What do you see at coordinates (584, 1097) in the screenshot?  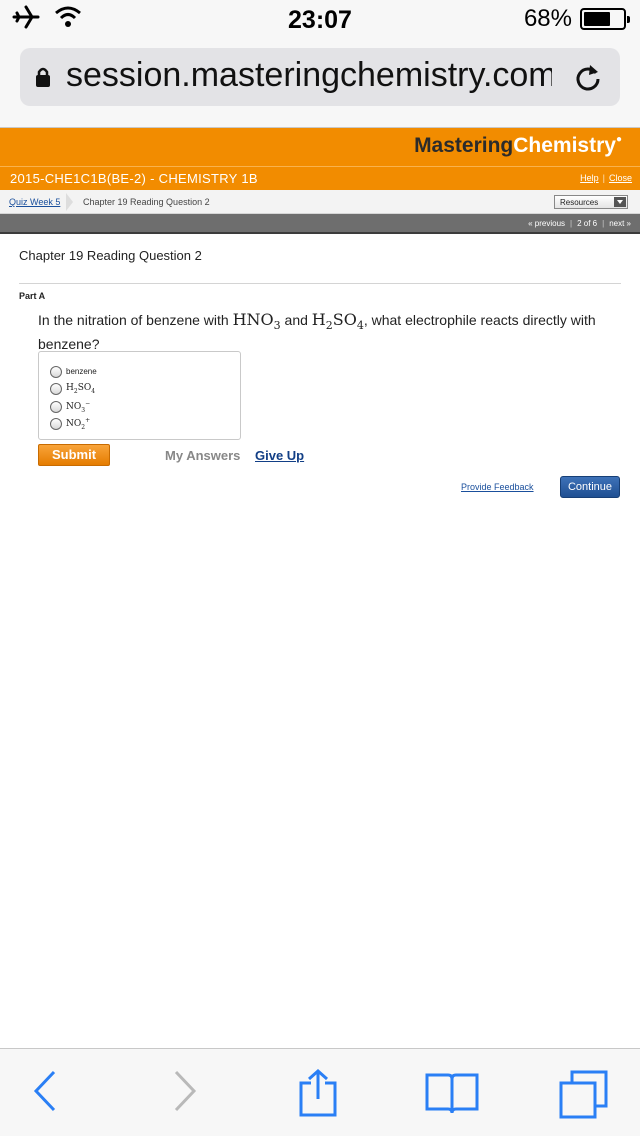 I see `tabs-icon` at bounding box center [584, 1097].